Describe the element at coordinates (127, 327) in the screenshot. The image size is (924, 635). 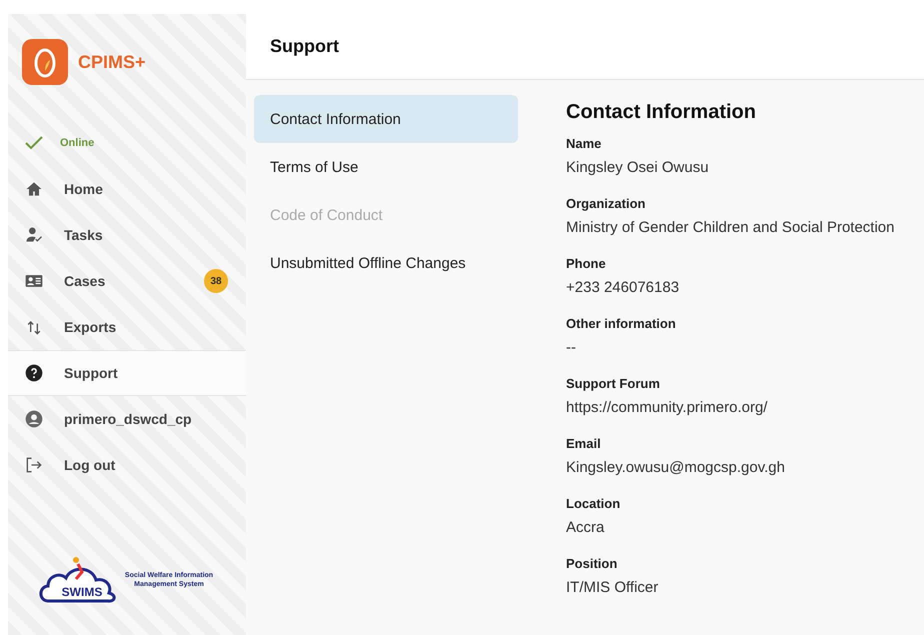
I see `nav-item: Exports` at that location.